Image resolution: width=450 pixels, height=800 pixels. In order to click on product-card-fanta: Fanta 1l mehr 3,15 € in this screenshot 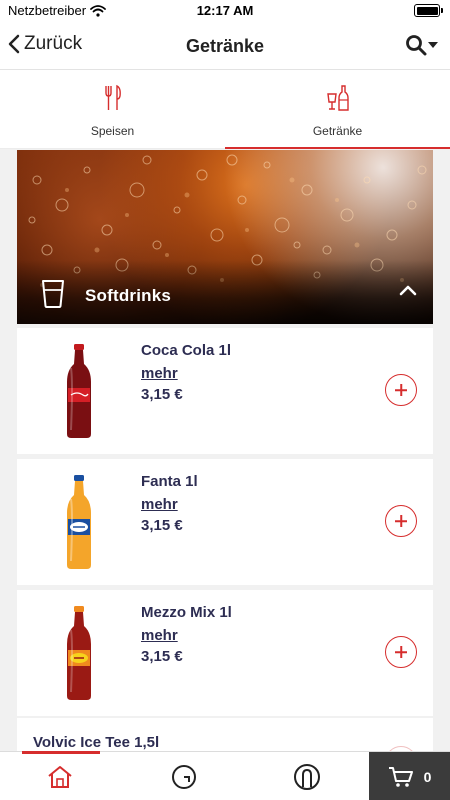, I will do `click(225, 522)`.